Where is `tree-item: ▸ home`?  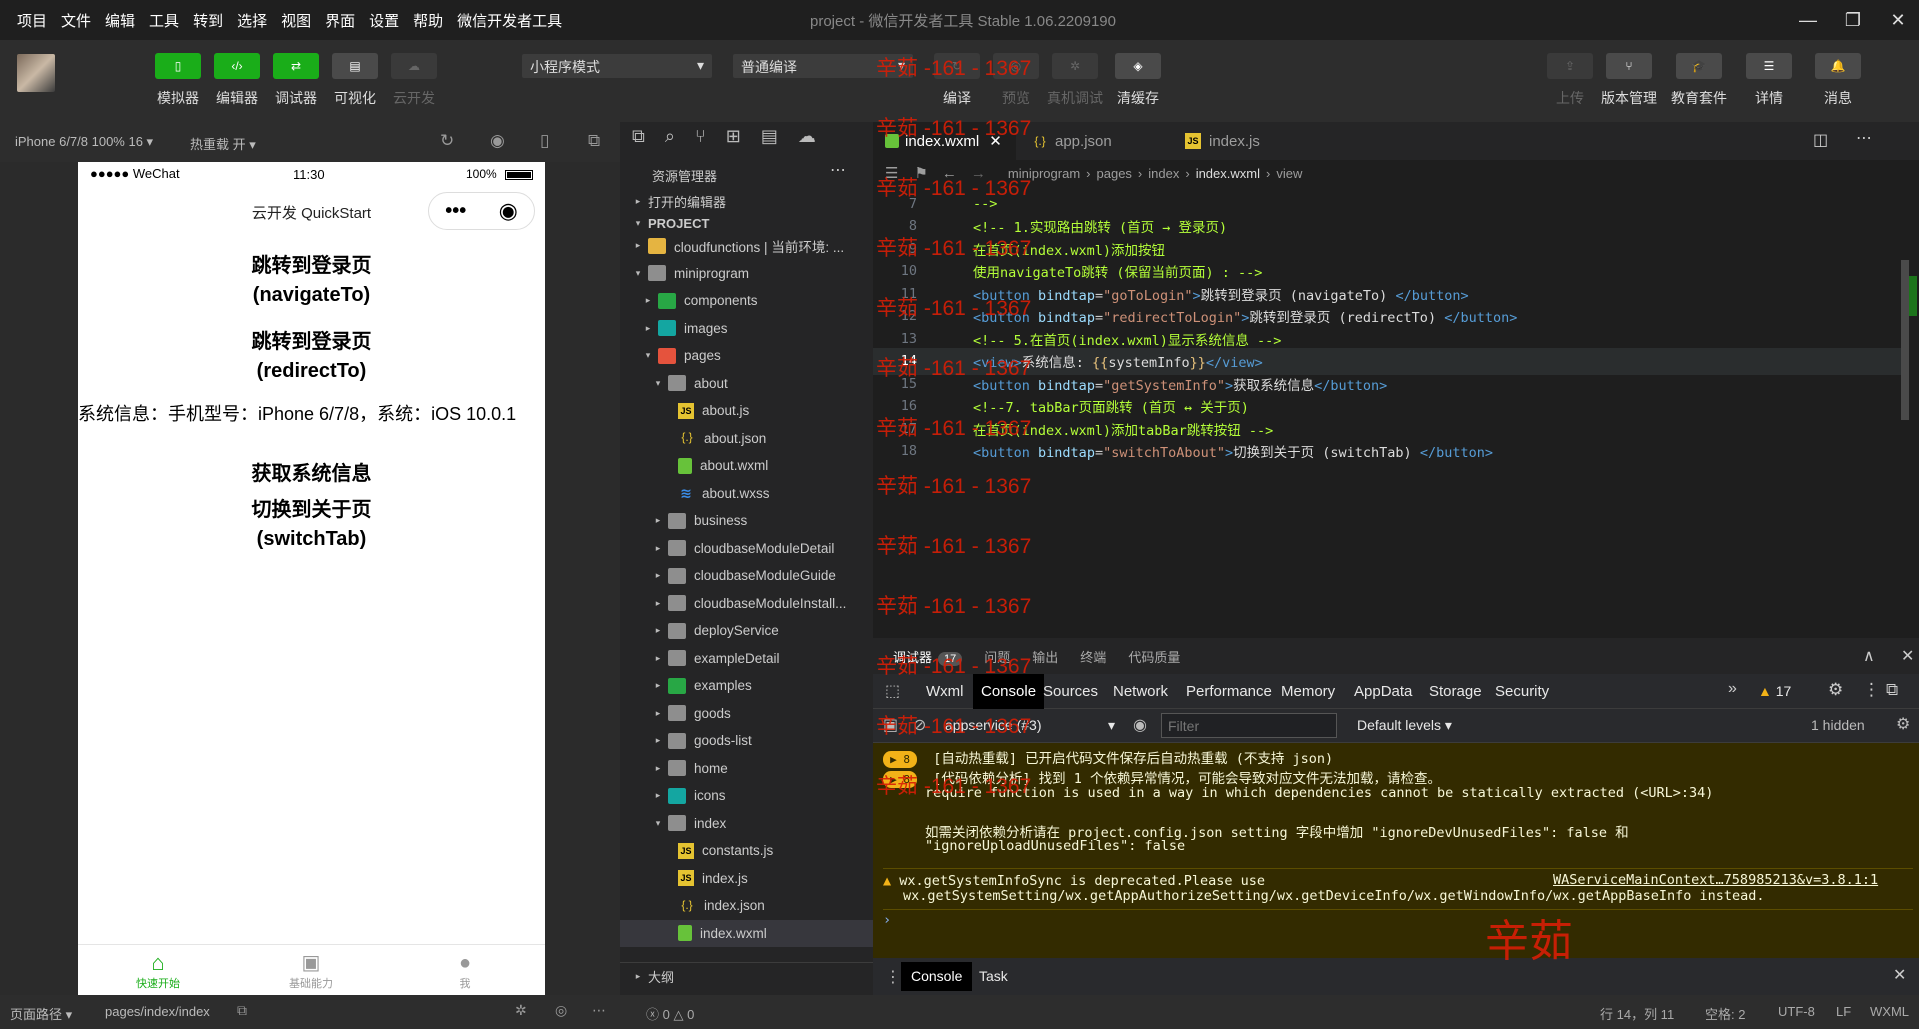
tree-item: ▸ home is located at coordinates (746, 768).